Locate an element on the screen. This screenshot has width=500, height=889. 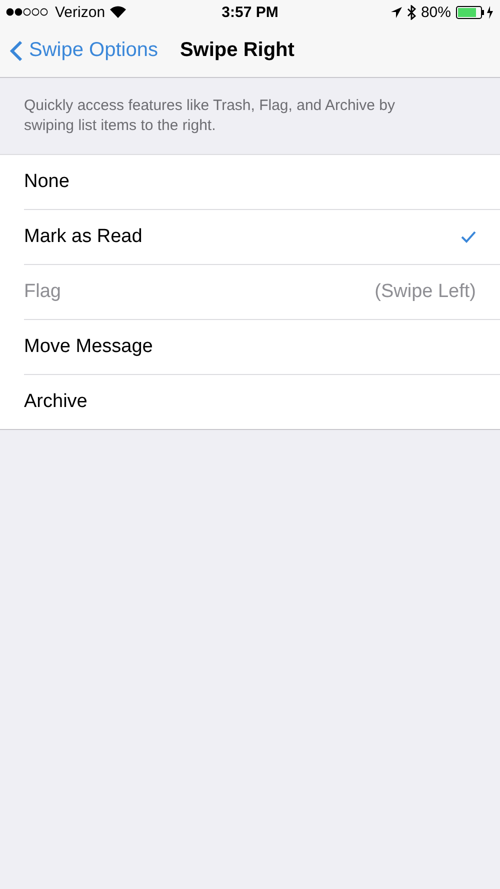
bluetooth-icon is located at coordinates (411, 12).